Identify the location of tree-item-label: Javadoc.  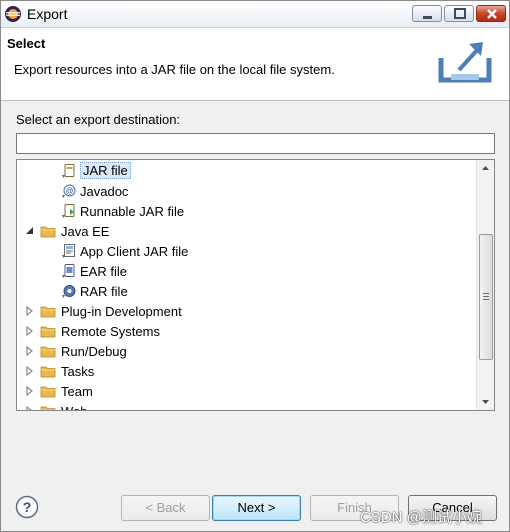
(104, 191).